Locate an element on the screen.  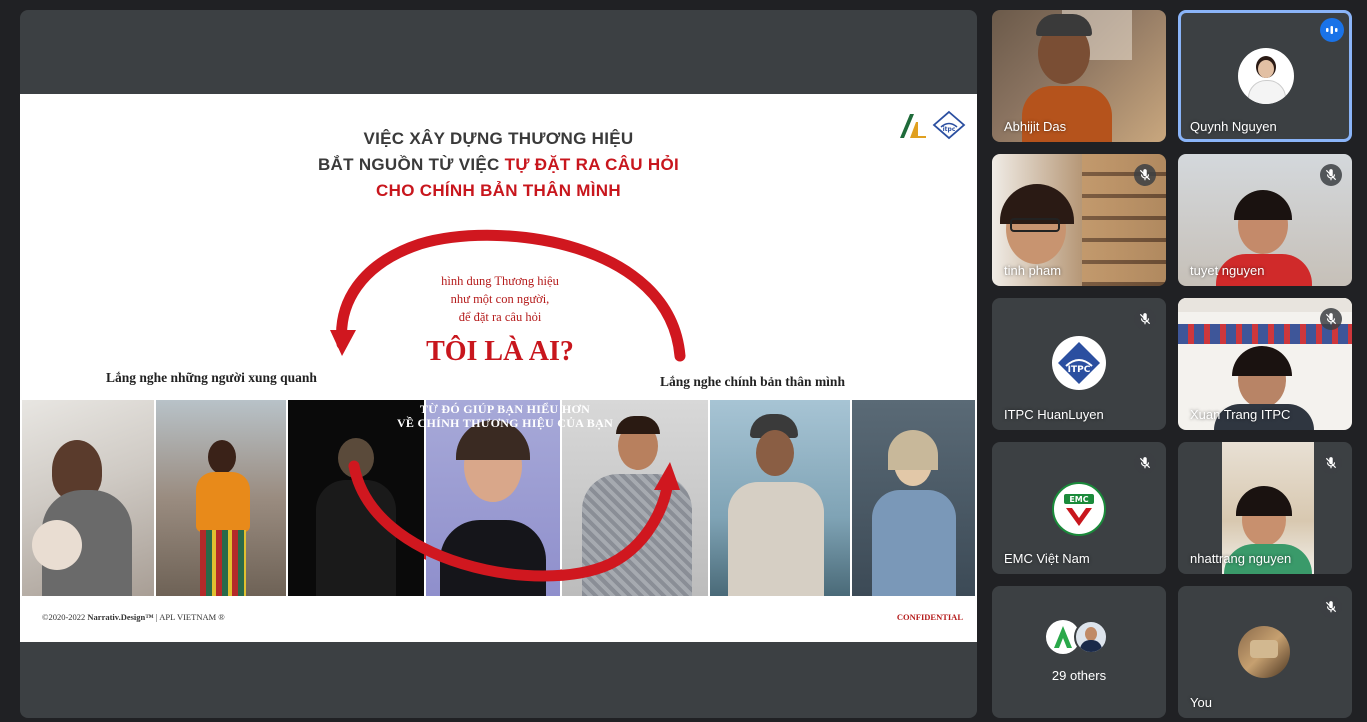
participant-name: Xuan Trang ITPC is located at coordinates (1240, 414).